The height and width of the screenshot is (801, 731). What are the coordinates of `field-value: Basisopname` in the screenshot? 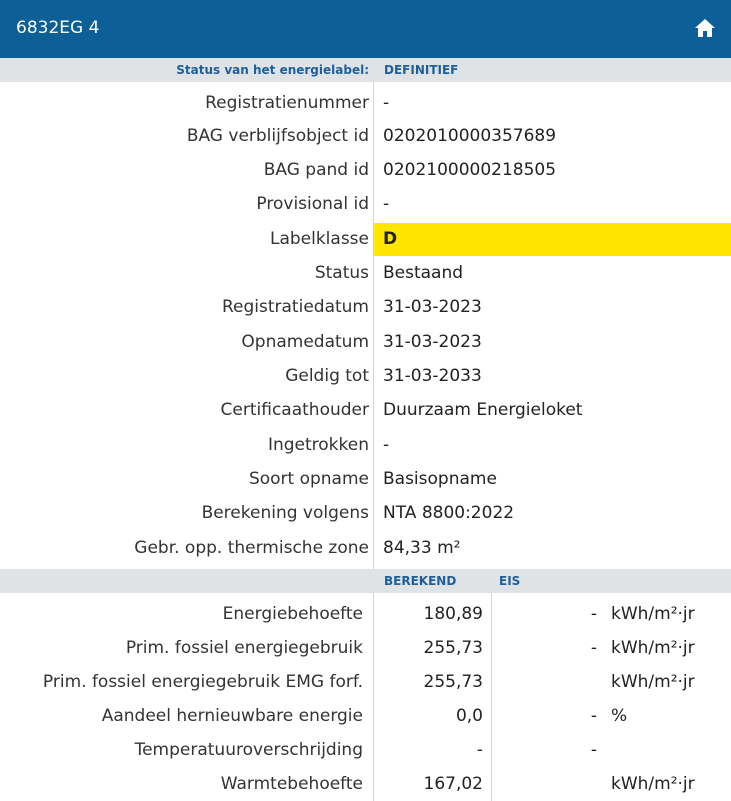 It's located at (440, 479).